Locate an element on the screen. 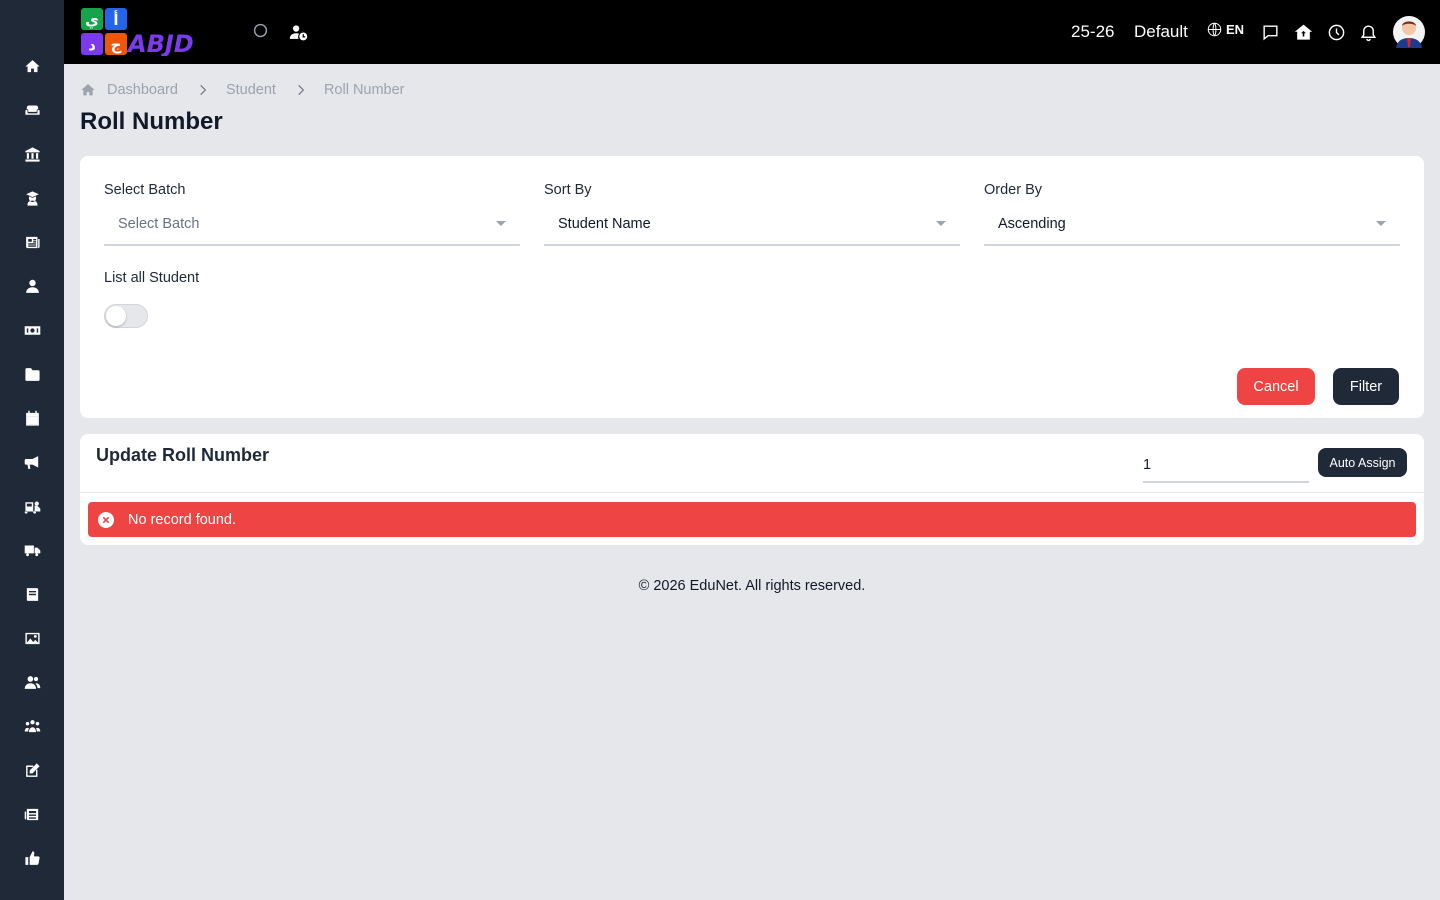 The image size is (1440, 900). abjd-logo: ي أ د ج ABJD is located at coordinates (152, 32).